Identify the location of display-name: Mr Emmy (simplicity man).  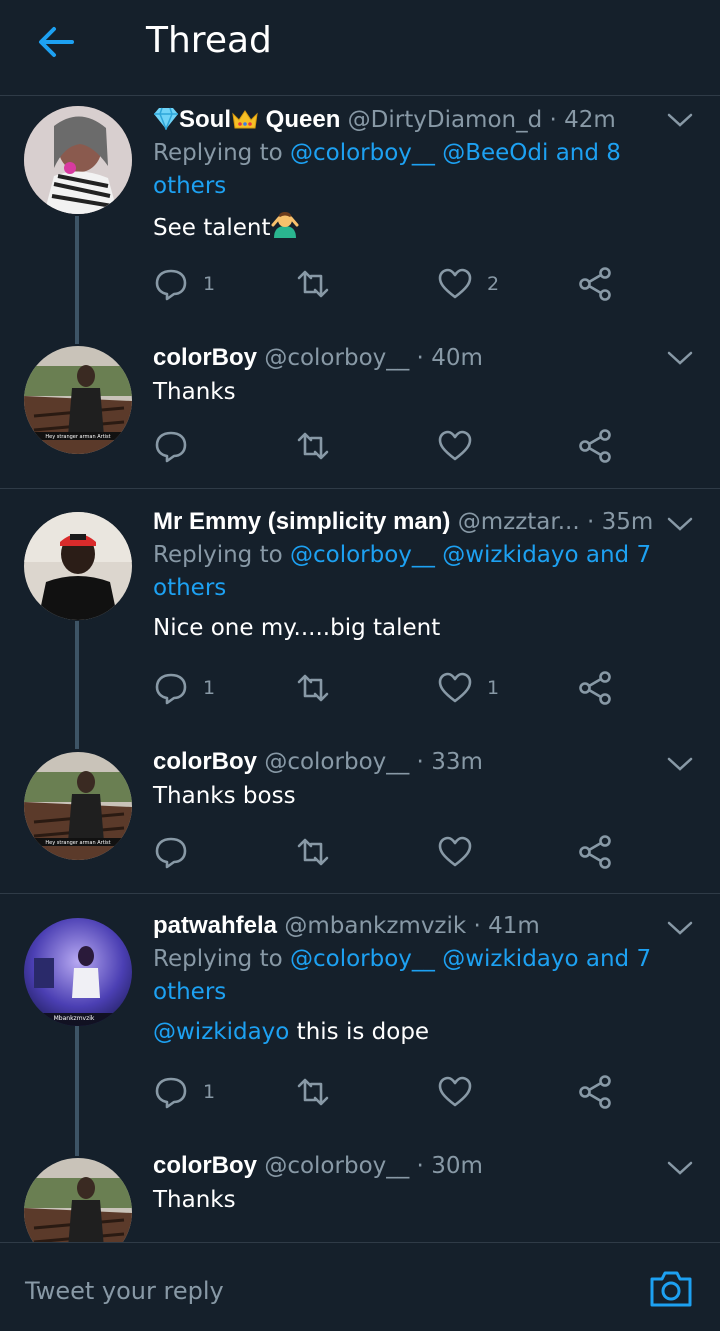
(301, 521).